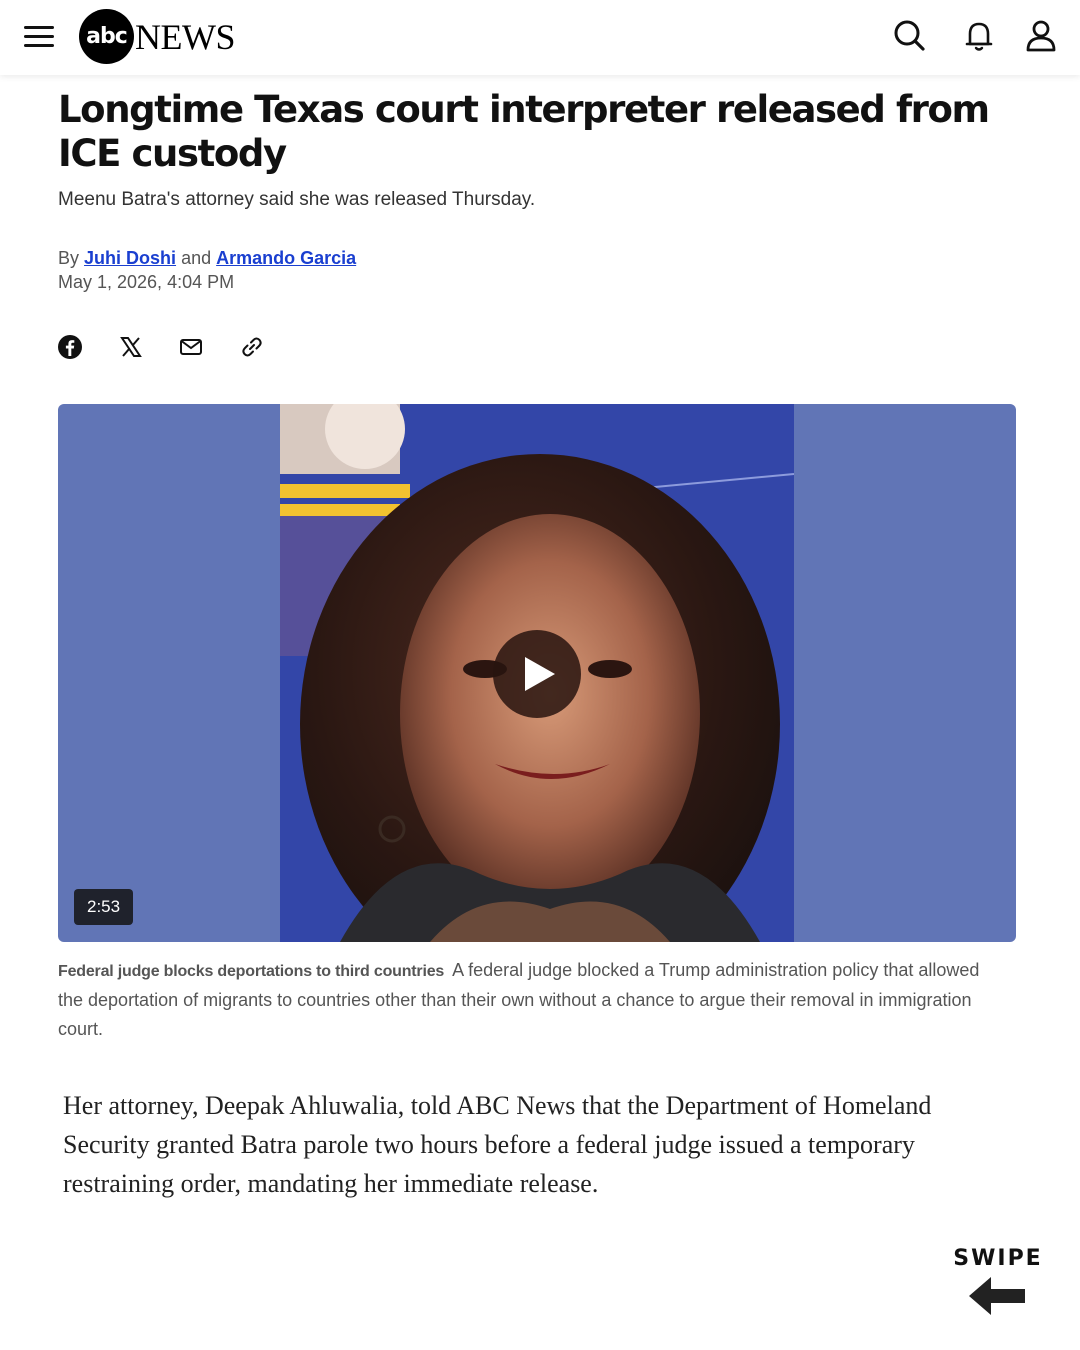  What do you see at coordinates (979, 36) in the screenshot?
I see `bell-icon` at bounding box center [979, 36].